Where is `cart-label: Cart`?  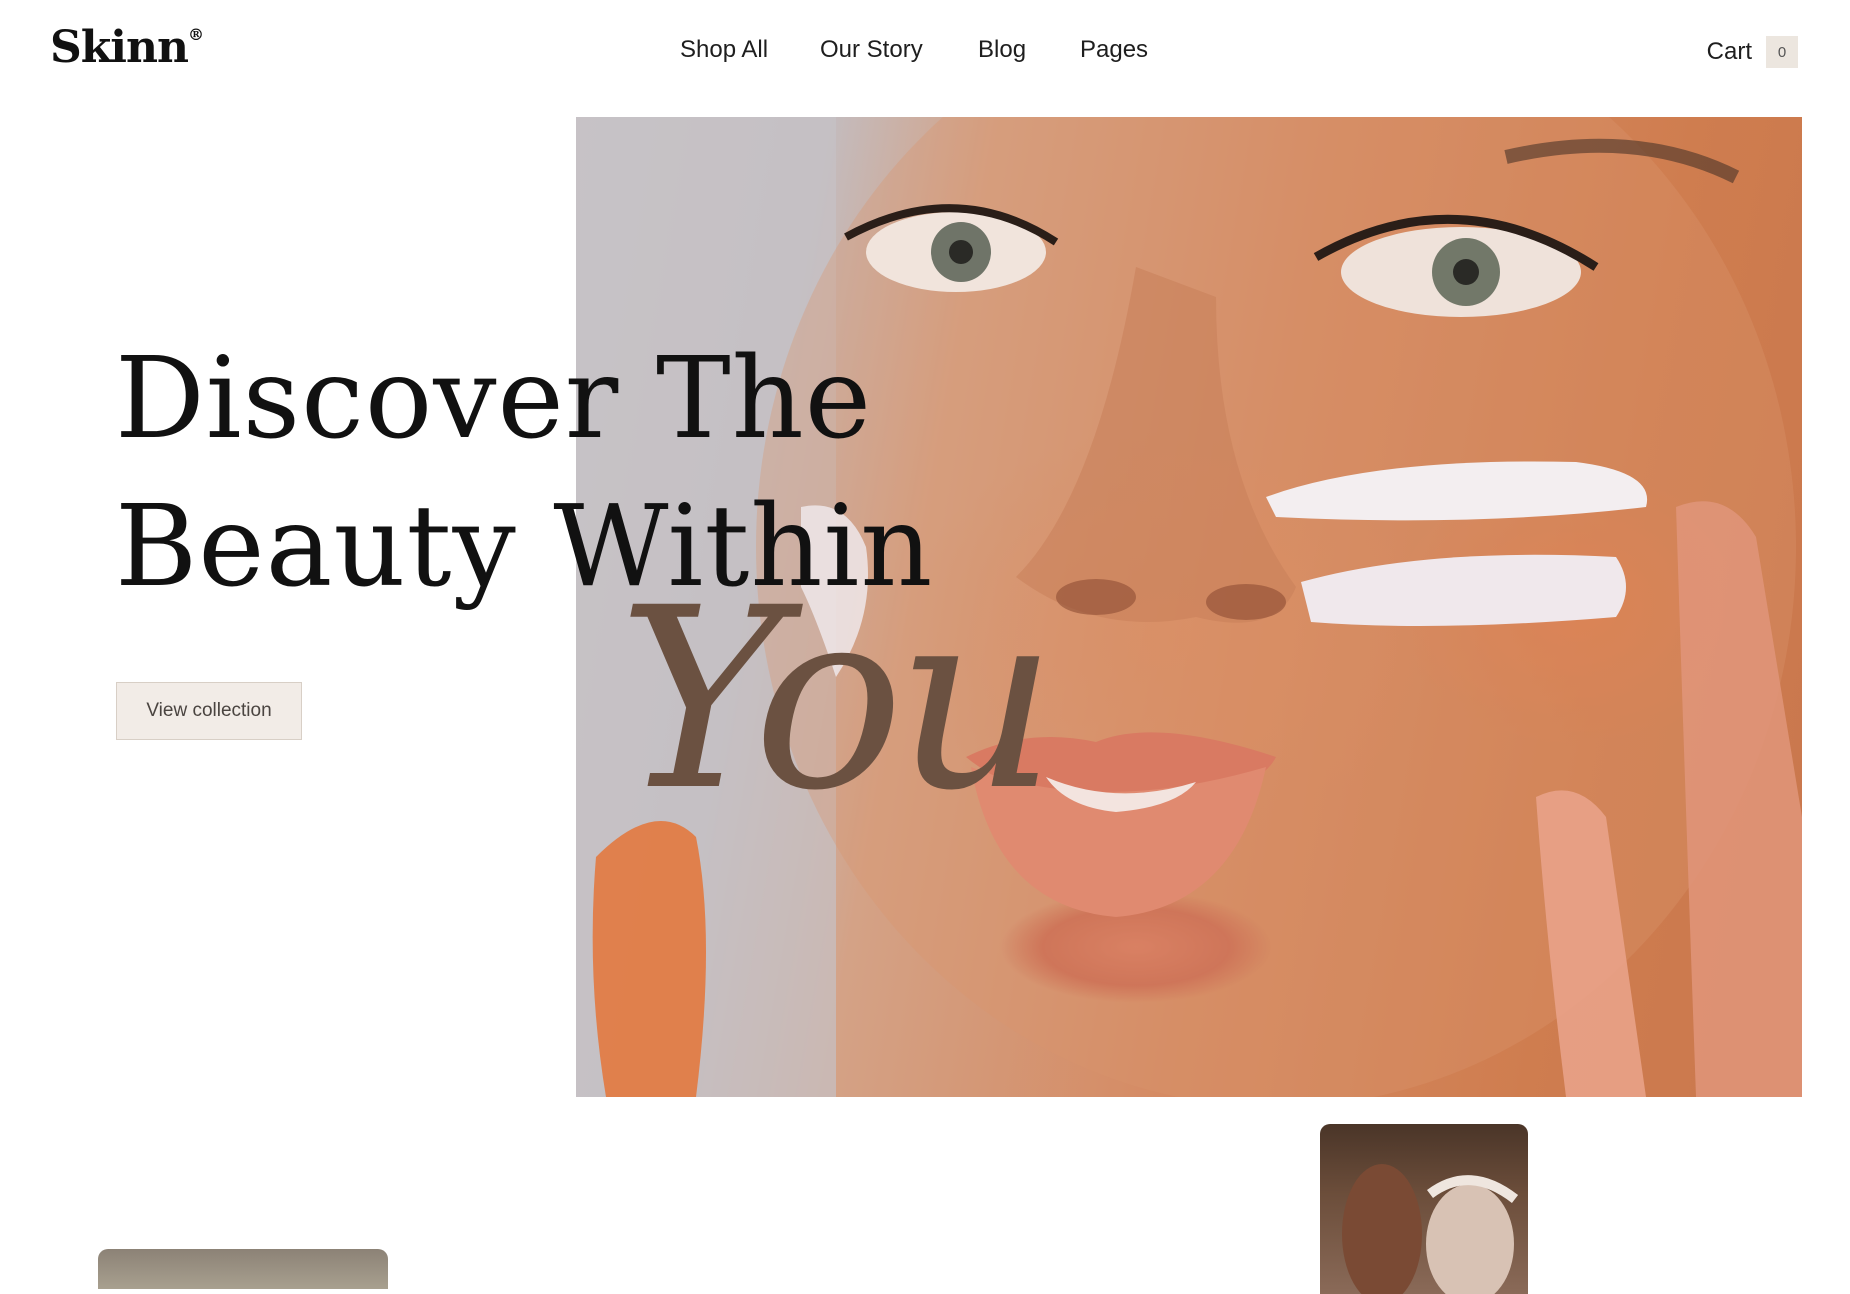 cart-label: Cart is located at coordinates (1729, 51).